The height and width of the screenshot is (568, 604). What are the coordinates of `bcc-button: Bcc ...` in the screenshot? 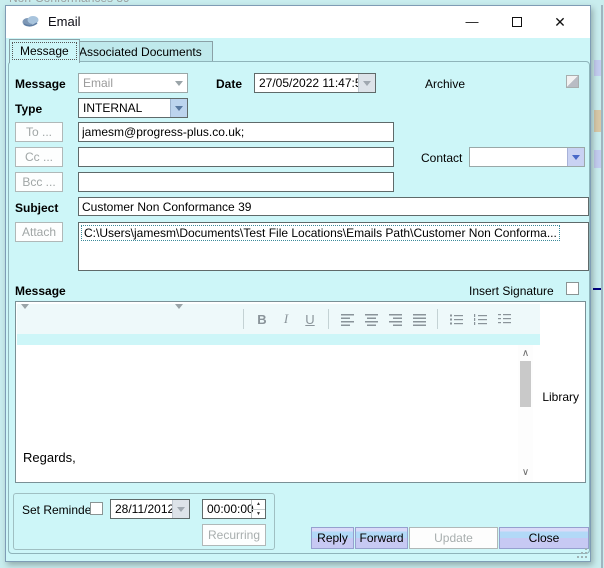 It's located at (39, 182).